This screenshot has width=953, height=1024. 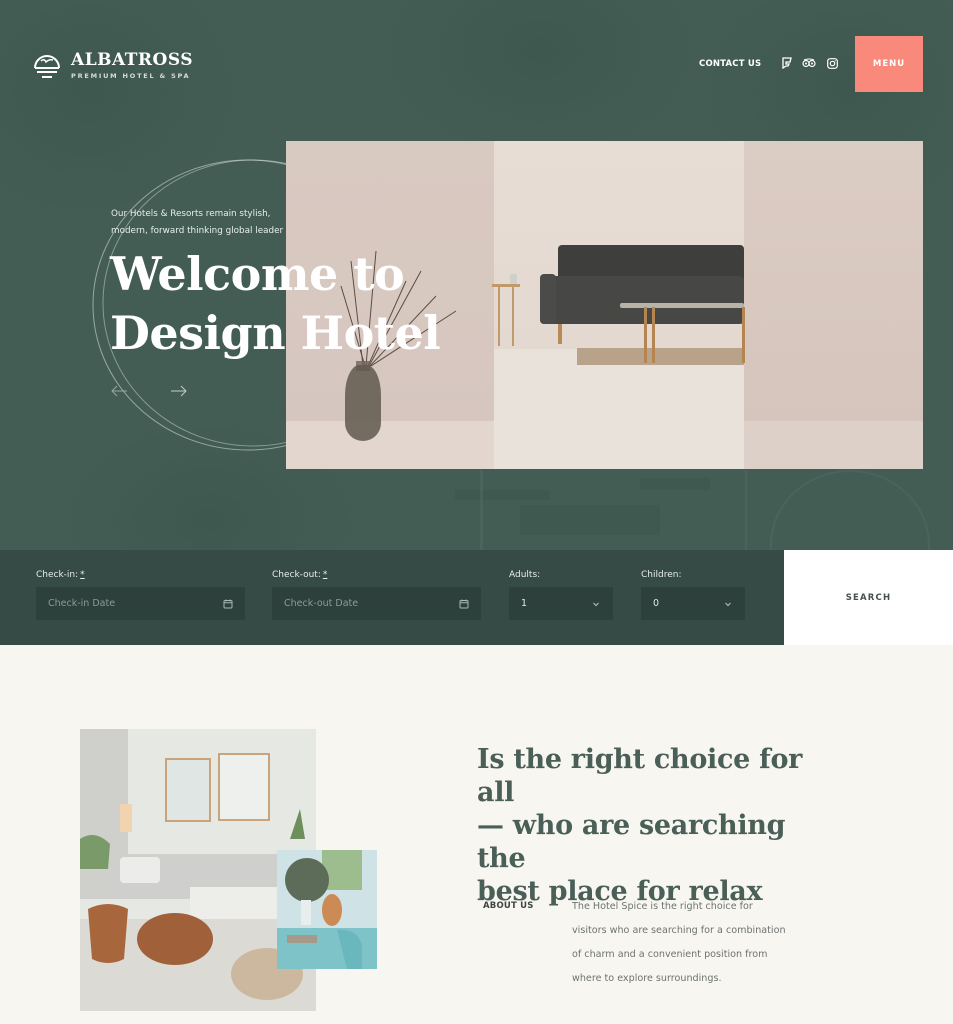 I want to click on coffee-table, so click(x=682, y=305).